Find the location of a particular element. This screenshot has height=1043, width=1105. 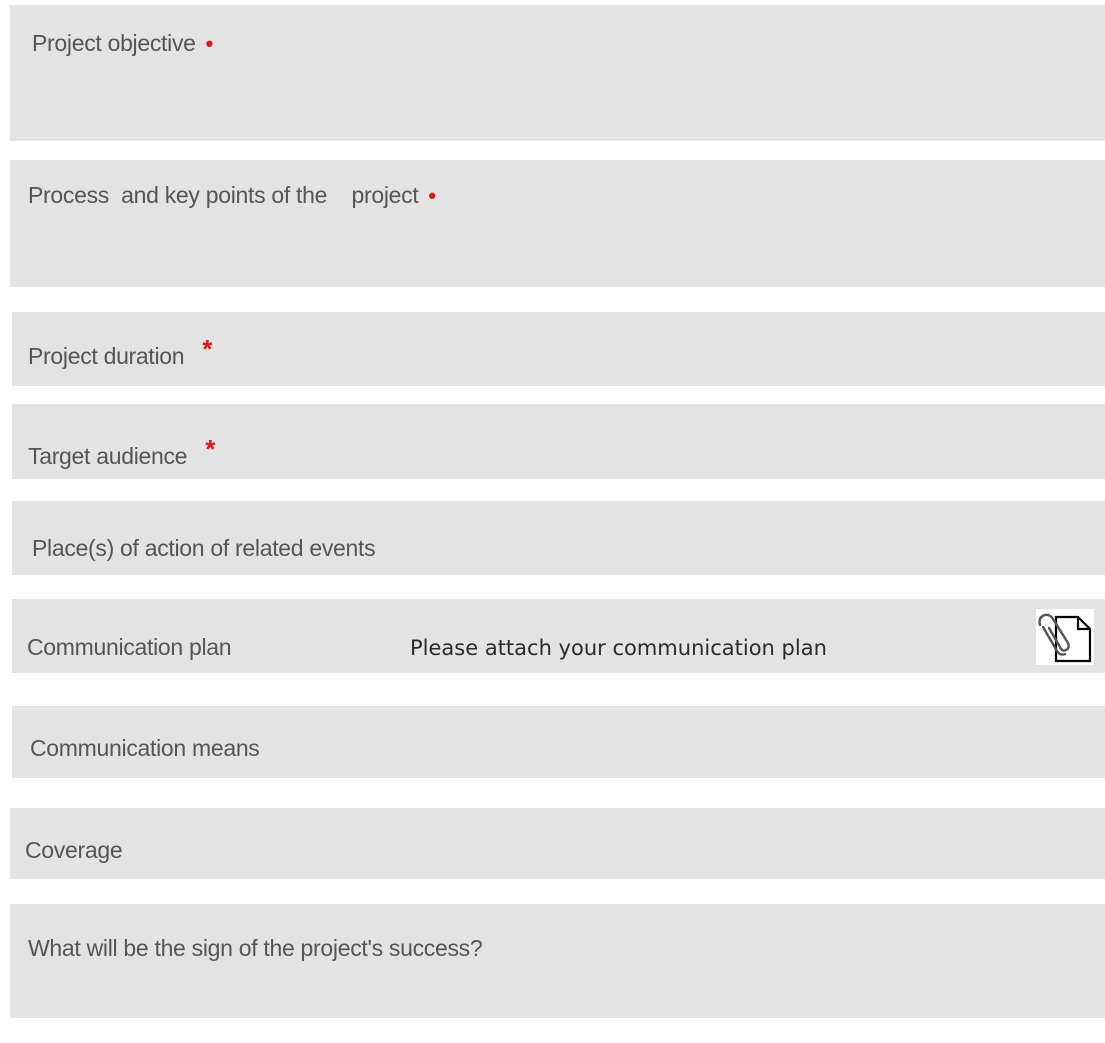

target-audience-field: Target audience * is located at coordinates (558, 441).